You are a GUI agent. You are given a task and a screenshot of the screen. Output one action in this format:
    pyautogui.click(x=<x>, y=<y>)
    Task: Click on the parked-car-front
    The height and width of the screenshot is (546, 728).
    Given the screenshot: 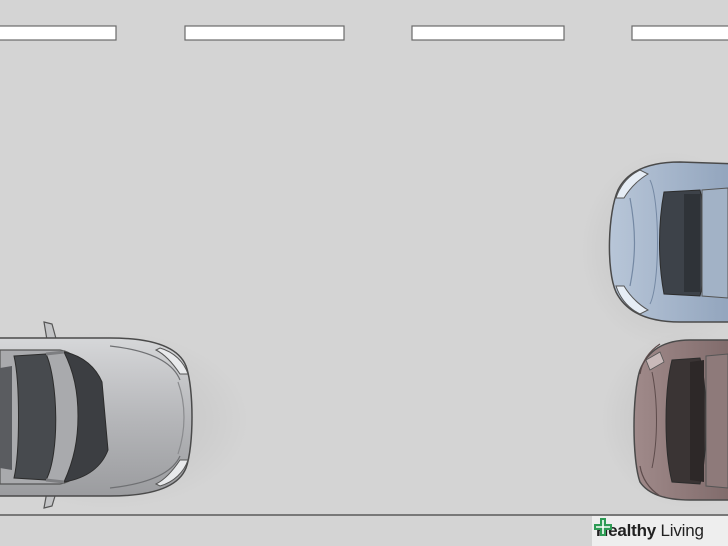 What is the action you would take?
    pyautogui.click(x=668, y=242)
    